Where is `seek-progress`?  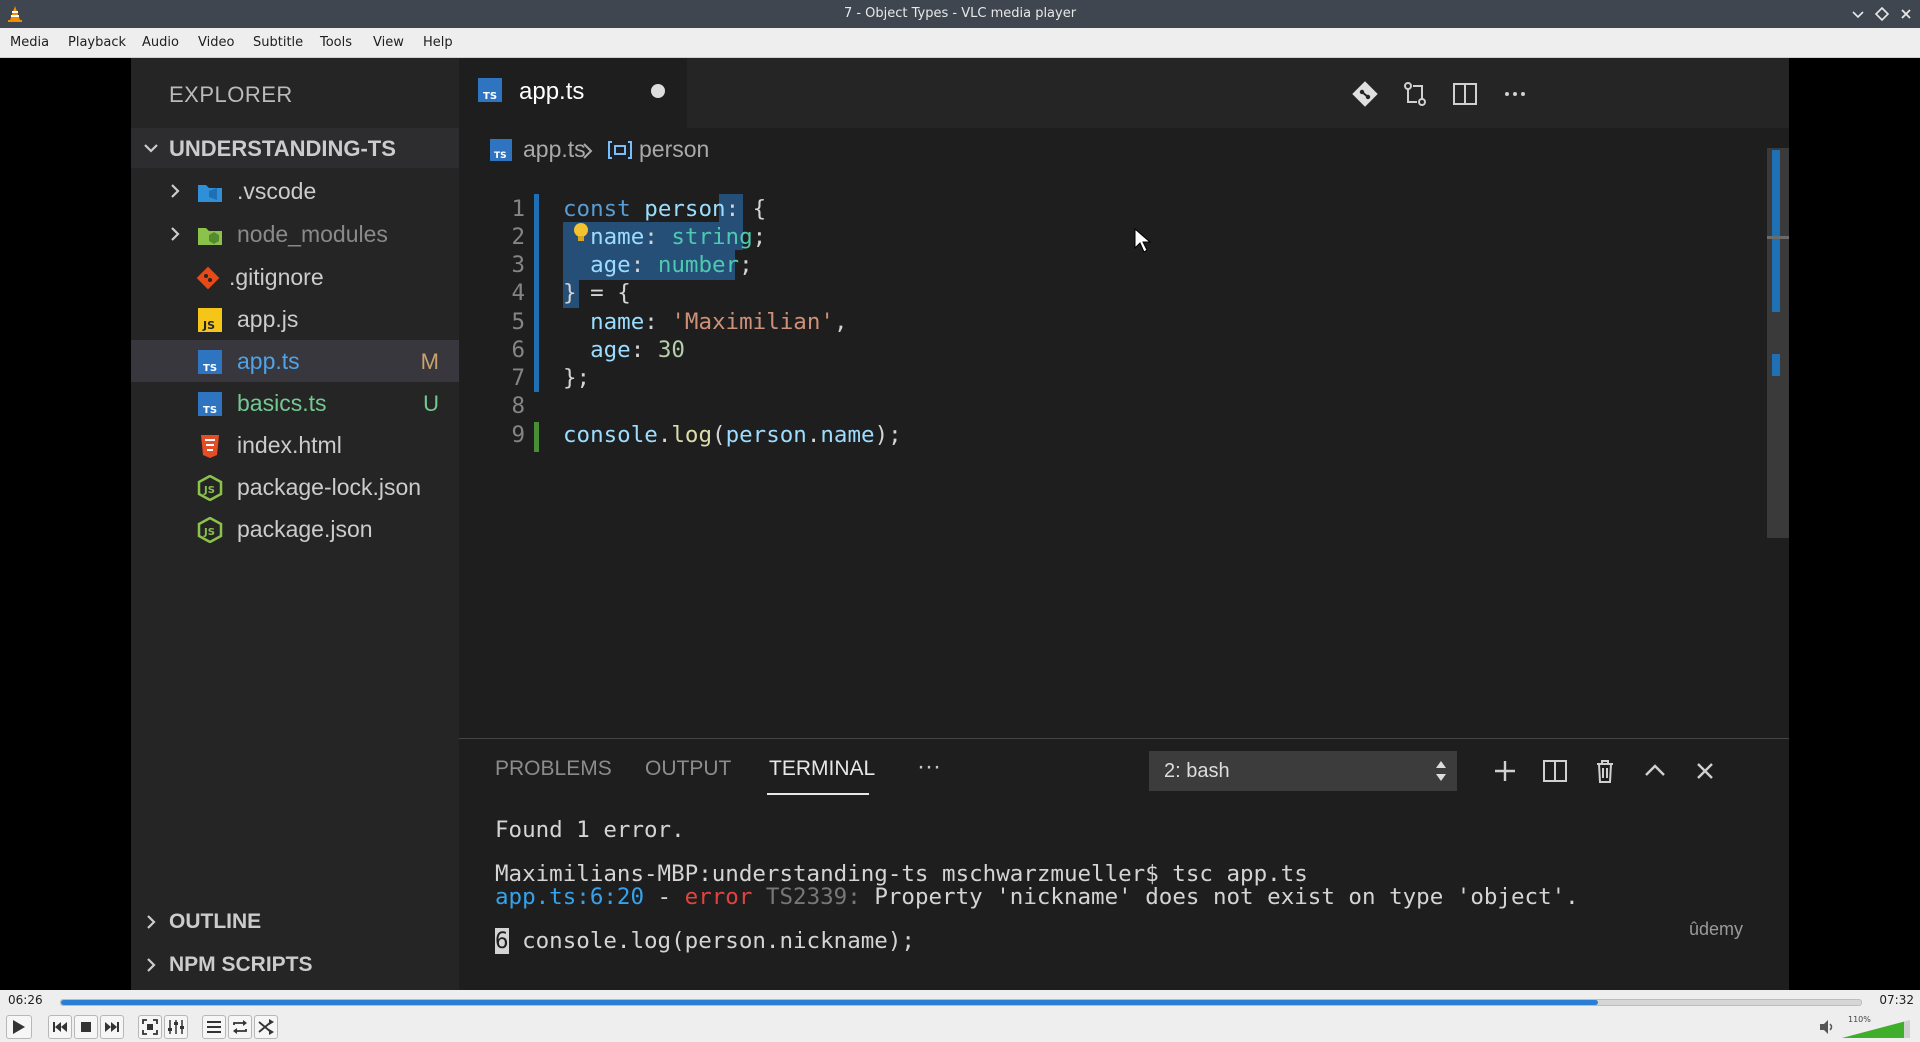
seek-progress is located at coordinates (830, 1002).